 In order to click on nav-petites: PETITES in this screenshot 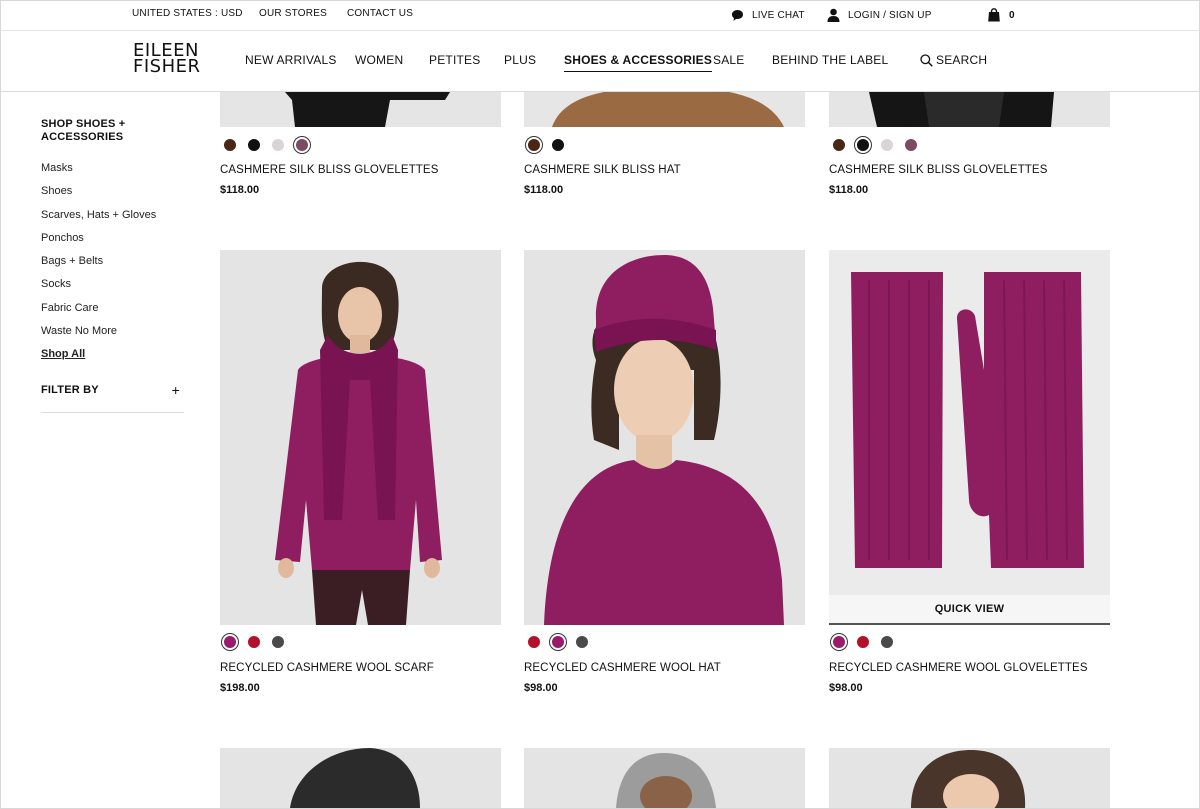, I will do `click(454, 60)`.